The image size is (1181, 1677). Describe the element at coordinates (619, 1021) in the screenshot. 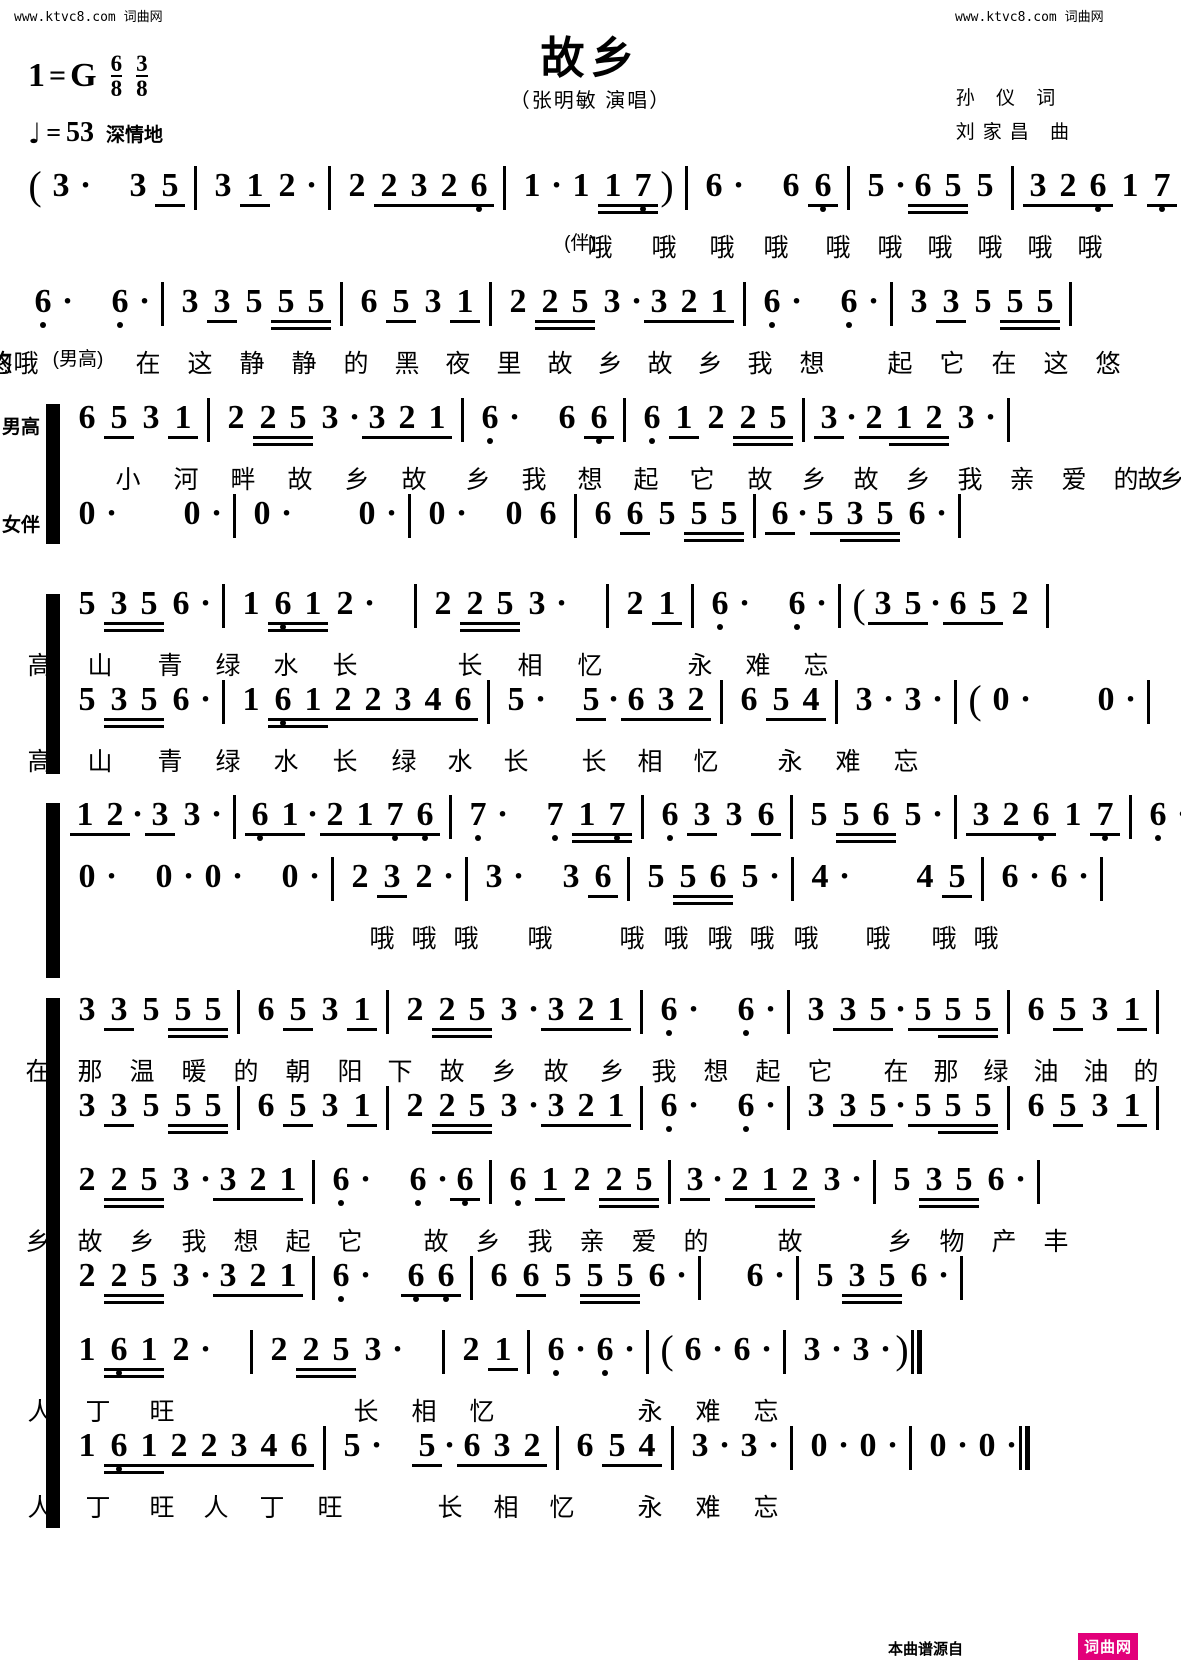

I see `note-sequence: 3 3 5 5 5 6 5 3 1 2 2 5 3 · 3 2 1 6 · 6 · 3 3 5 · 5 5 5 6 5 3 1` at that location.